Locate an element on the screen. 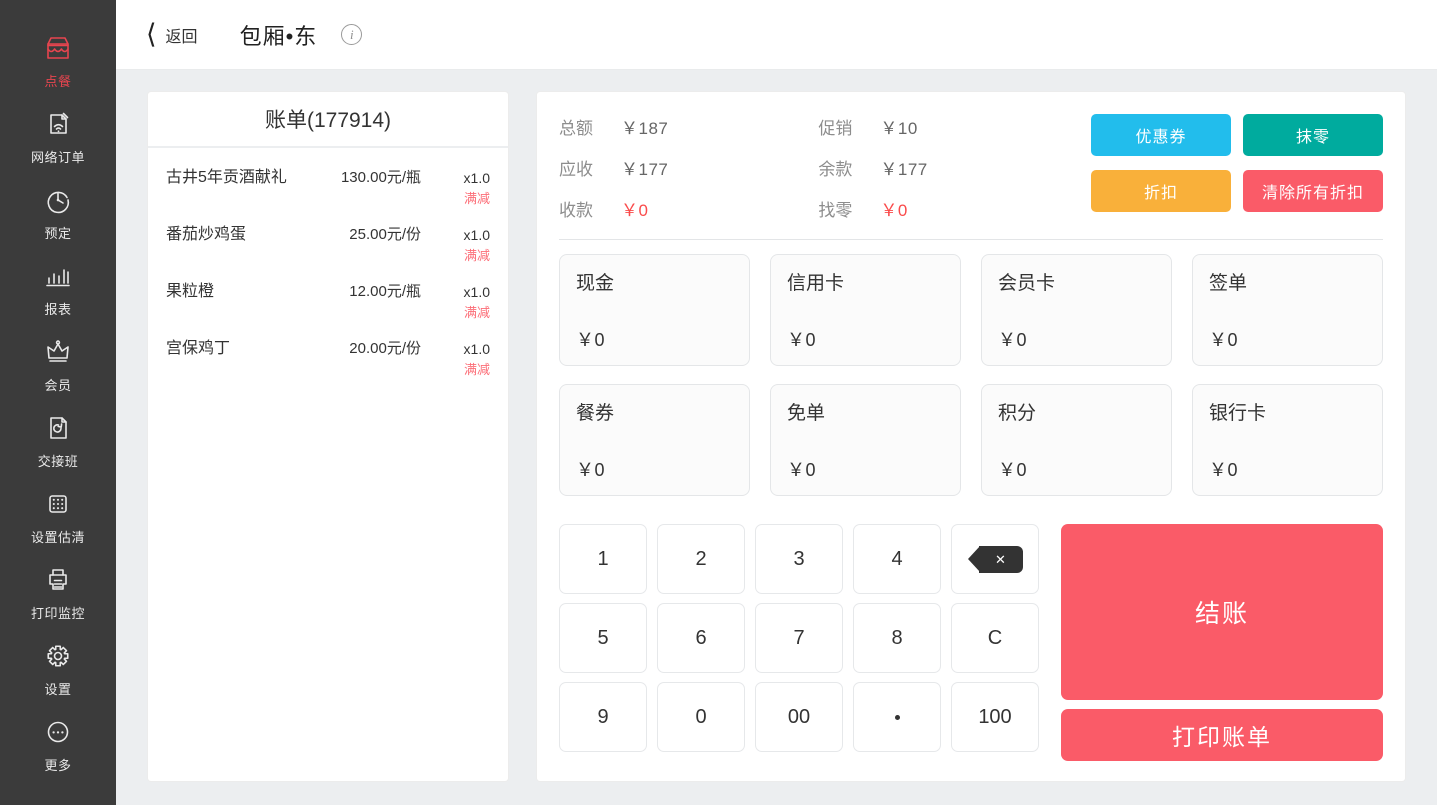  print-bill-button: 打印账单 is located at coordinates (1222, 735).